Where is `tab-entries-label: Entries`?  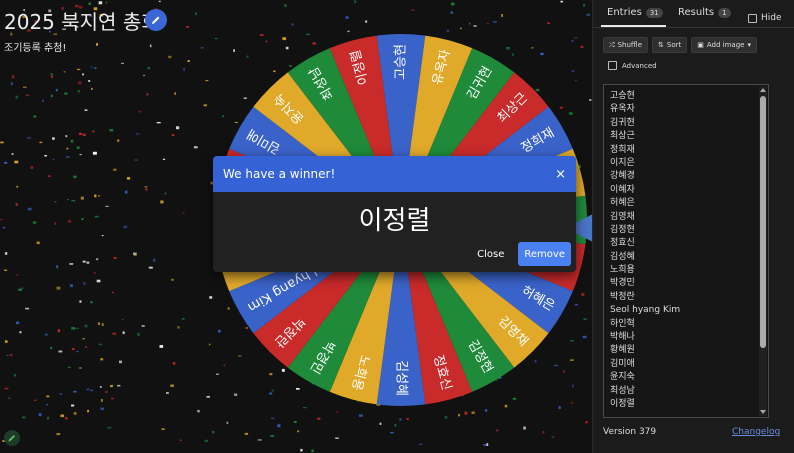
tab-entries-label: Entries is located at coordinates (624, 12).